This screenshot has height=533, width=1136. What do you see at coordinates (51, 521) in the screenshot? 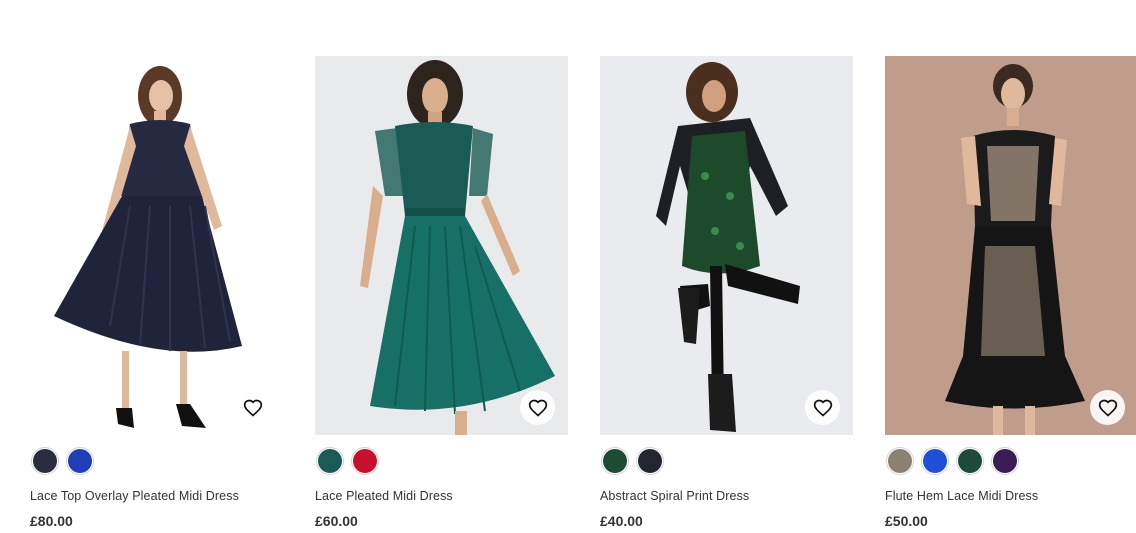
I see `product-price: £80.00` at bounding box center [51, 521].